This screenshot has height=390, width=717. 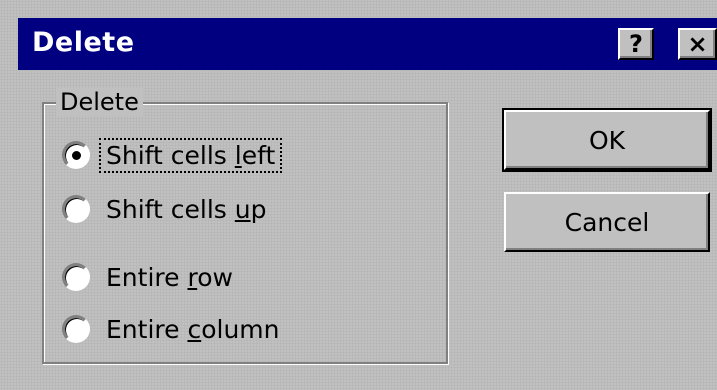 What do you see at coordinates (193, 329) in the screenshot?
I see `radio-label-entire-column: Entire column` at bounding box center [193, 329].